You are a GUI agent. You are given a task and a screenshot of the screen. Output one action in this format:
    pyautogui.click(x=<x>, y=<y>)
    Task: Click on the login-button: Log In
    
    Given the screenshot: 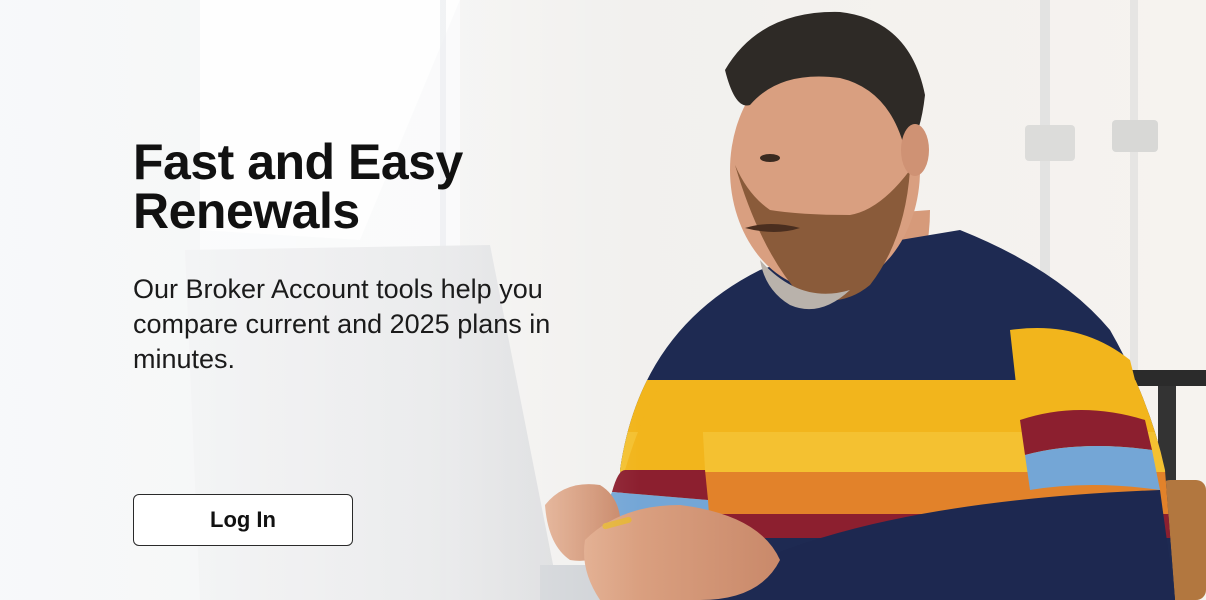 What is the action you would take?
    pyautogui.click(x=243, y=520)
    